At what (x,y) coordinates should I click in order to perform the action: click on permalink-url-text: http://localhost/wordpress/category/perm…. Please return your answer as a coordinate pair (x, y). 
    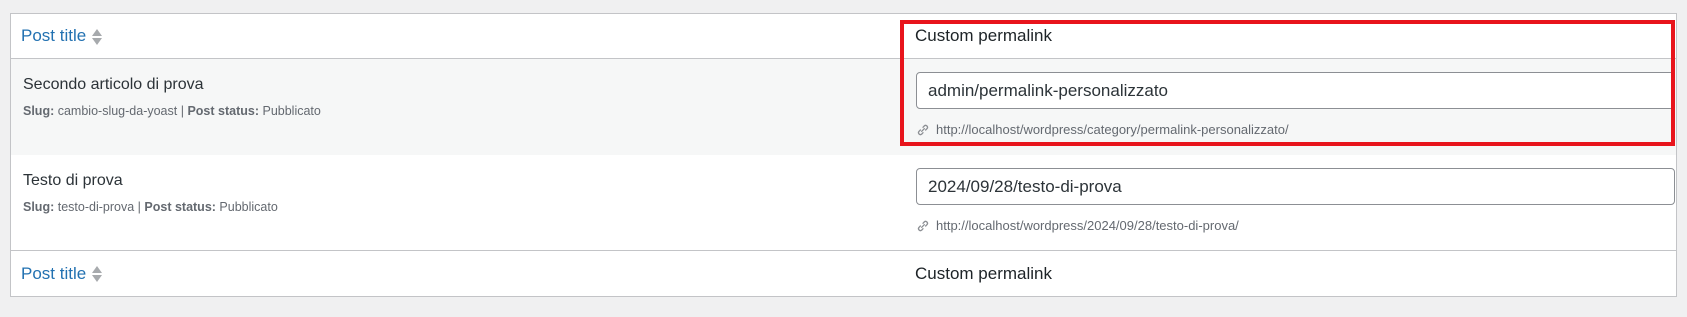
    Looking at the image, I should click on (1112, 129).